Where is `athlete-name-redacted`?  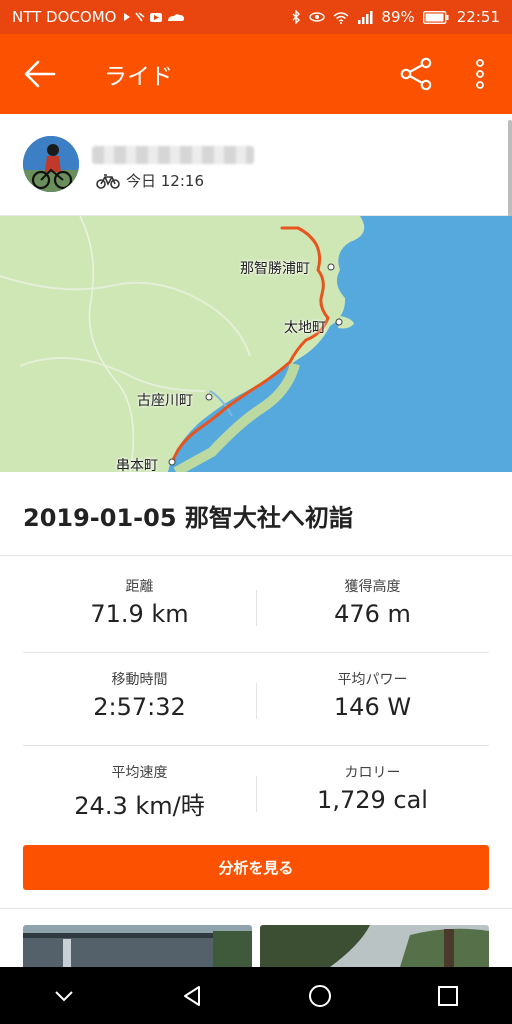 athlete-name-redacted is located at coordinates (173, 155).